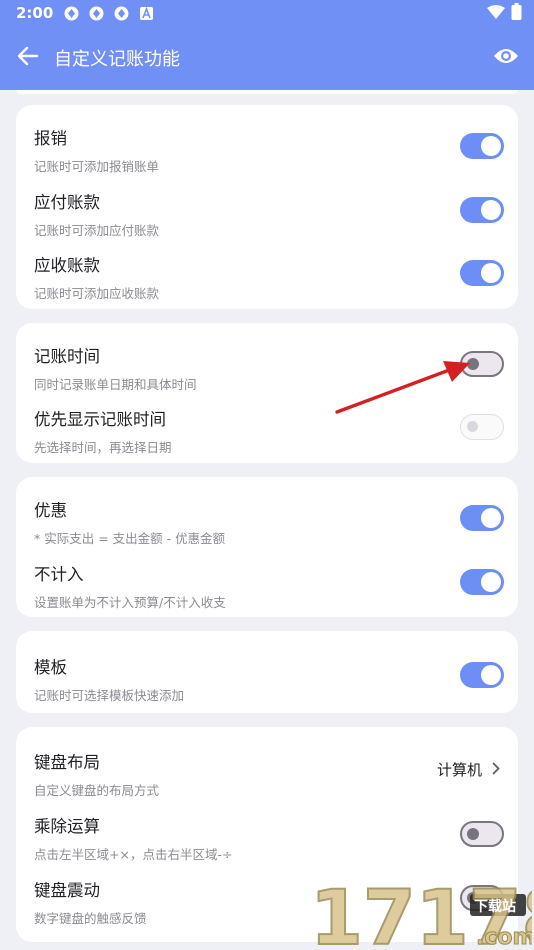 Image resolution: width=534 pixels, height=950 pixels. I want to click on multiply-divide-toggle, so click(482, 834).